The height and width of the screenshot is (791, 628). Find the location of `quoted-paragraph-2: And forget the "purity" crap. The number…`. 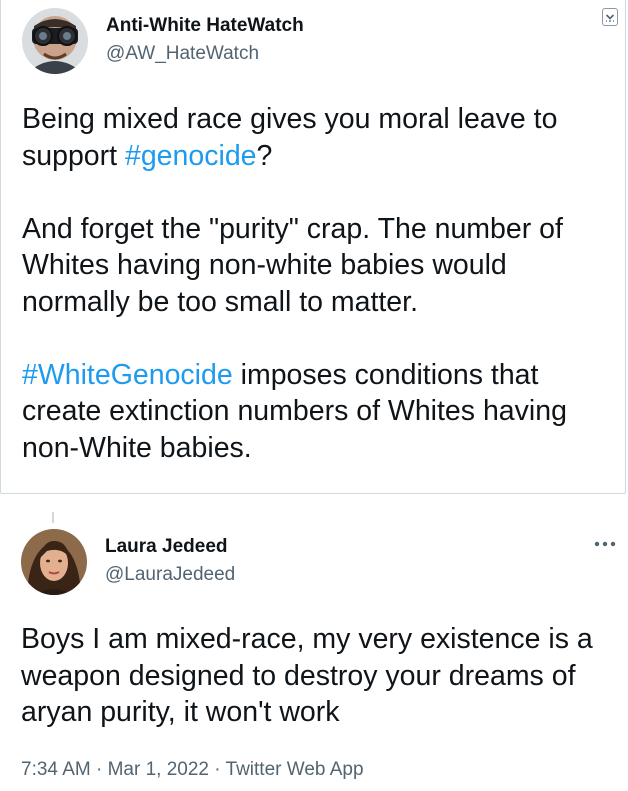

quoted-paragraph-2: And forget the "purity" crap. The number… is located at coordinates (322, 266).